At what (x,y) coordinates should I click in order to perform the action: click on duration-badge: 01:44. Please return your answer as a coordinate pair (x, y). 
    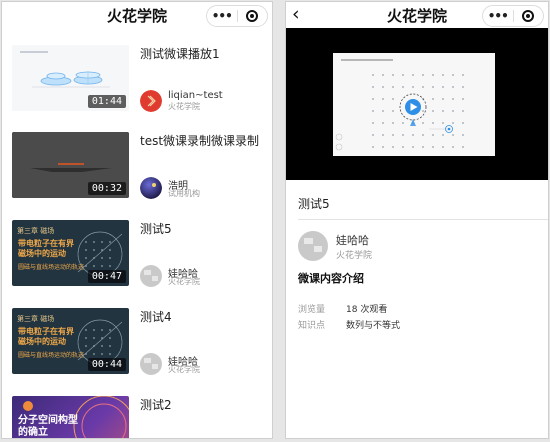
    Looking at the image, I should click on (106, 101).